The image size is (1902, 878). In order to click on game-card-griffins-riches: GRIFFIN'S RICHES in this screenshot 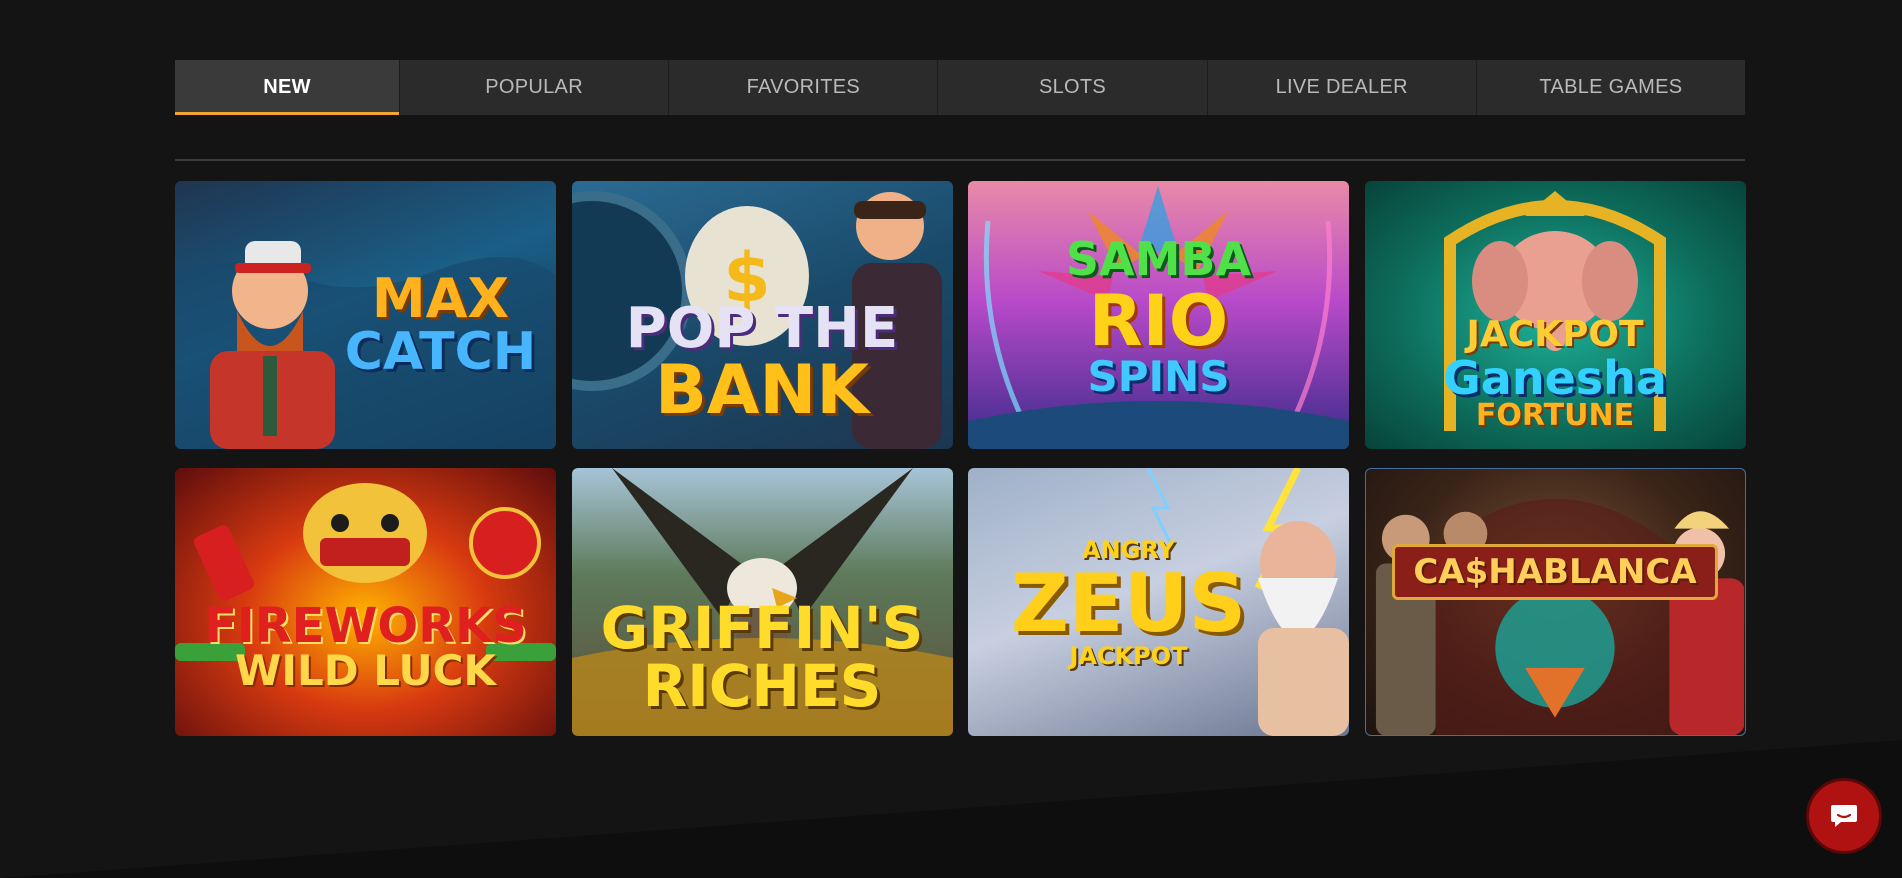, I will do `click(762, 602)`.